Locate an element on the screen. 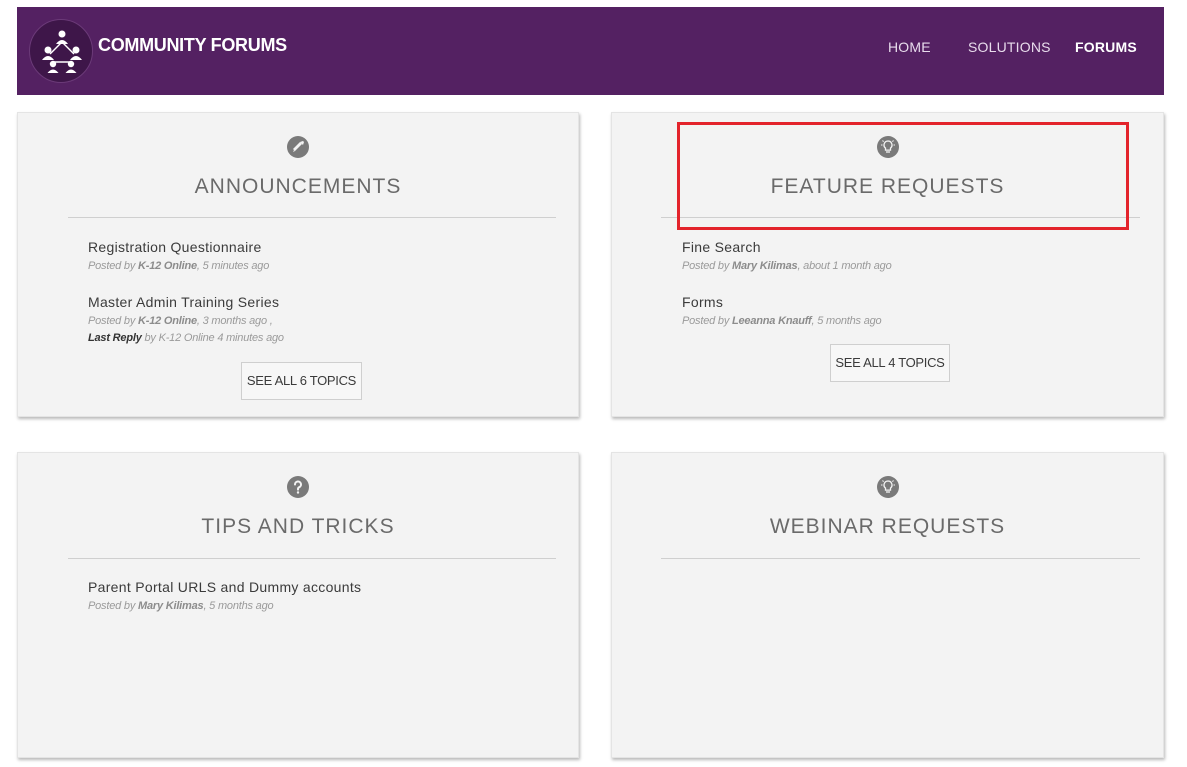  topic-meta: Posted by K-12 Online, 3 months ago , is located at coordinates (180, 321).